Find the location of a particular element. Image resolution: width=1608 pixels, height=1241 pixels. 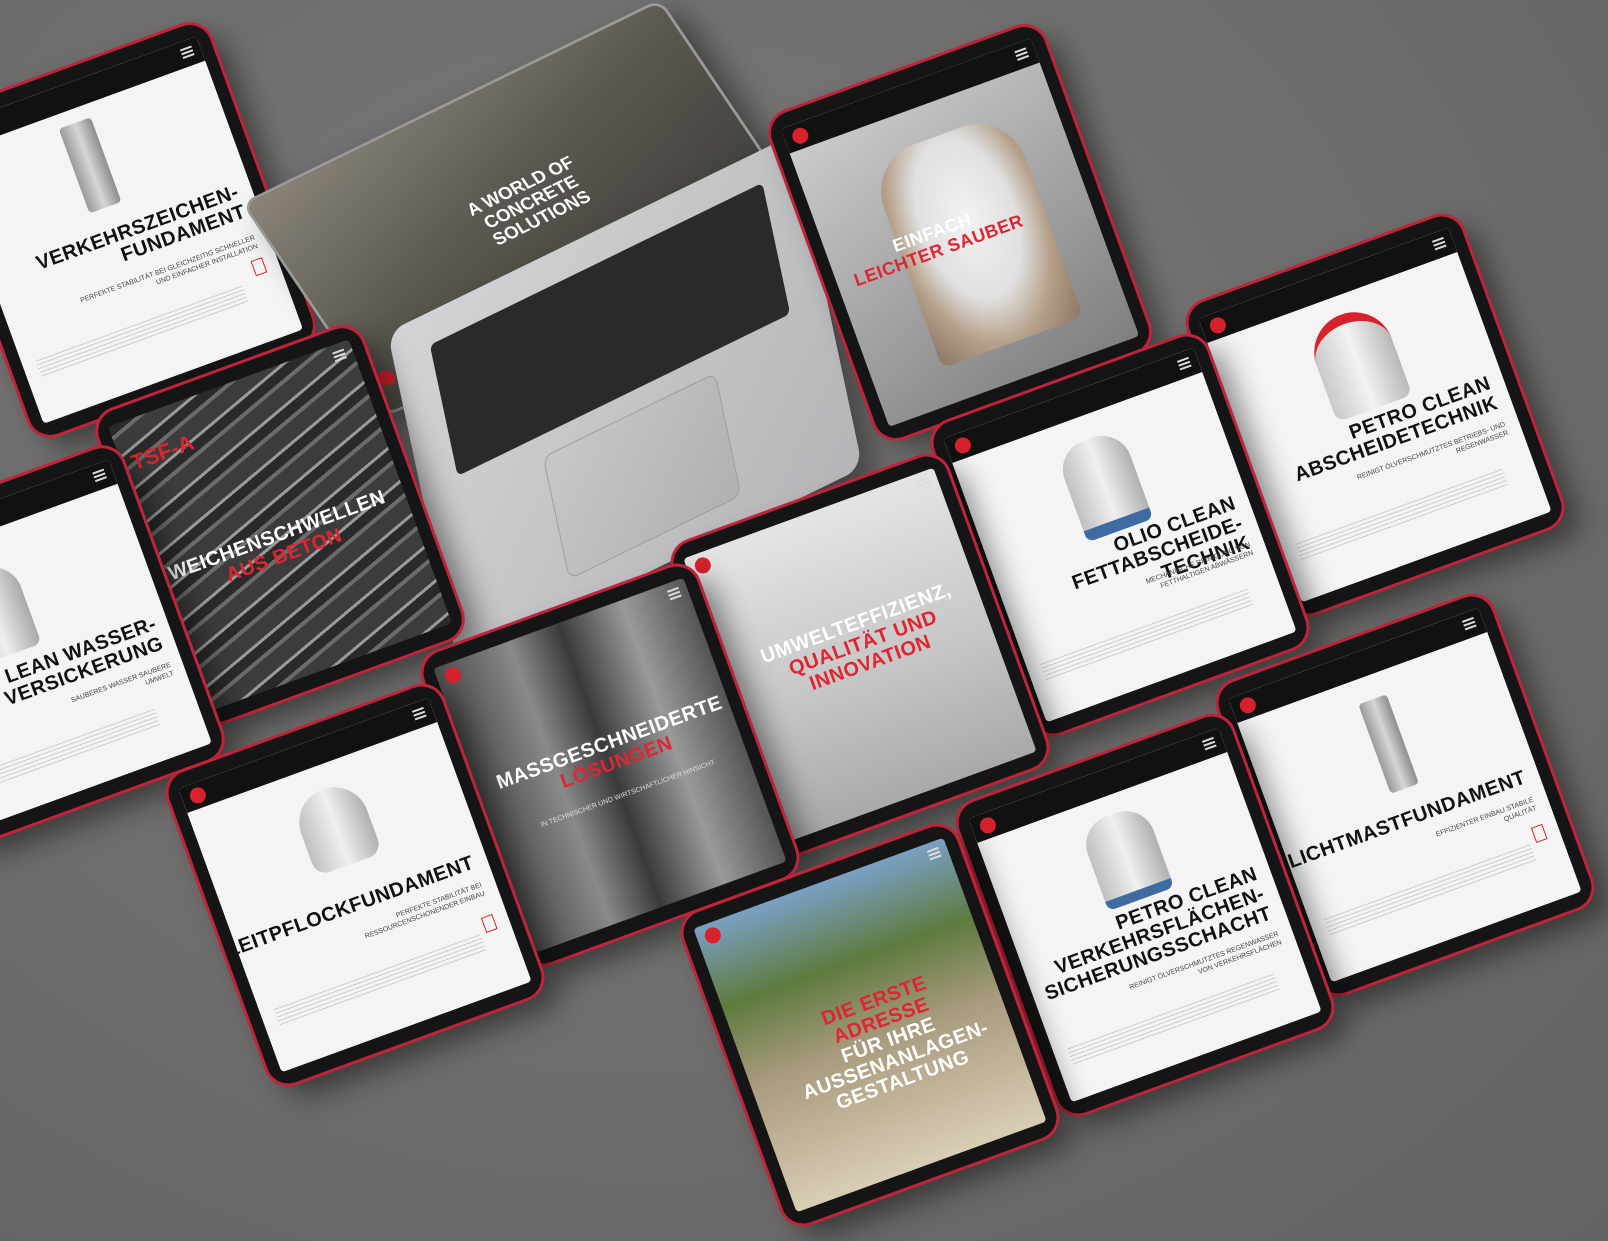

tsf-badge: TSF-A is located at coordinates (162, 452).